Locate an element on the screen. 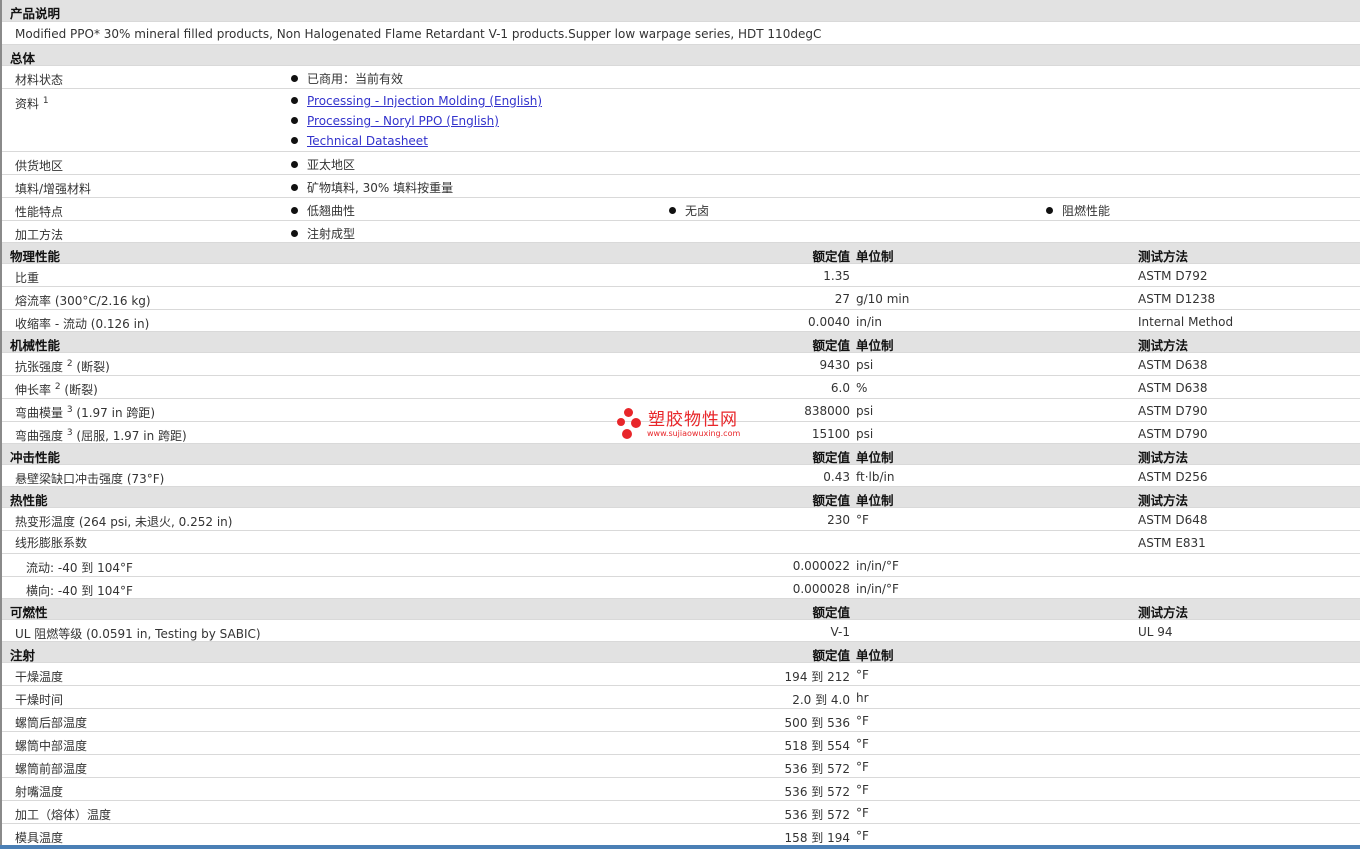  section-title: 机械性能 is located at coordinates (35, 345).